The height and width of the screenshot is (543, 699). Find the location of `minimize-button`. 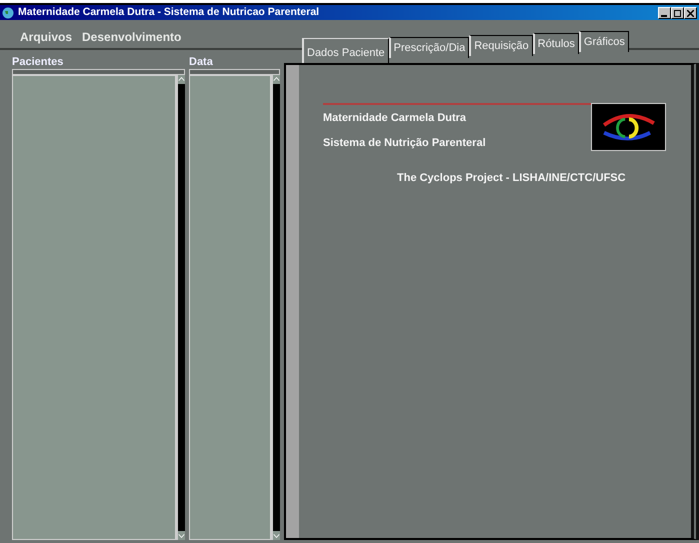

minimize-button is located at coordinates (664, 12).